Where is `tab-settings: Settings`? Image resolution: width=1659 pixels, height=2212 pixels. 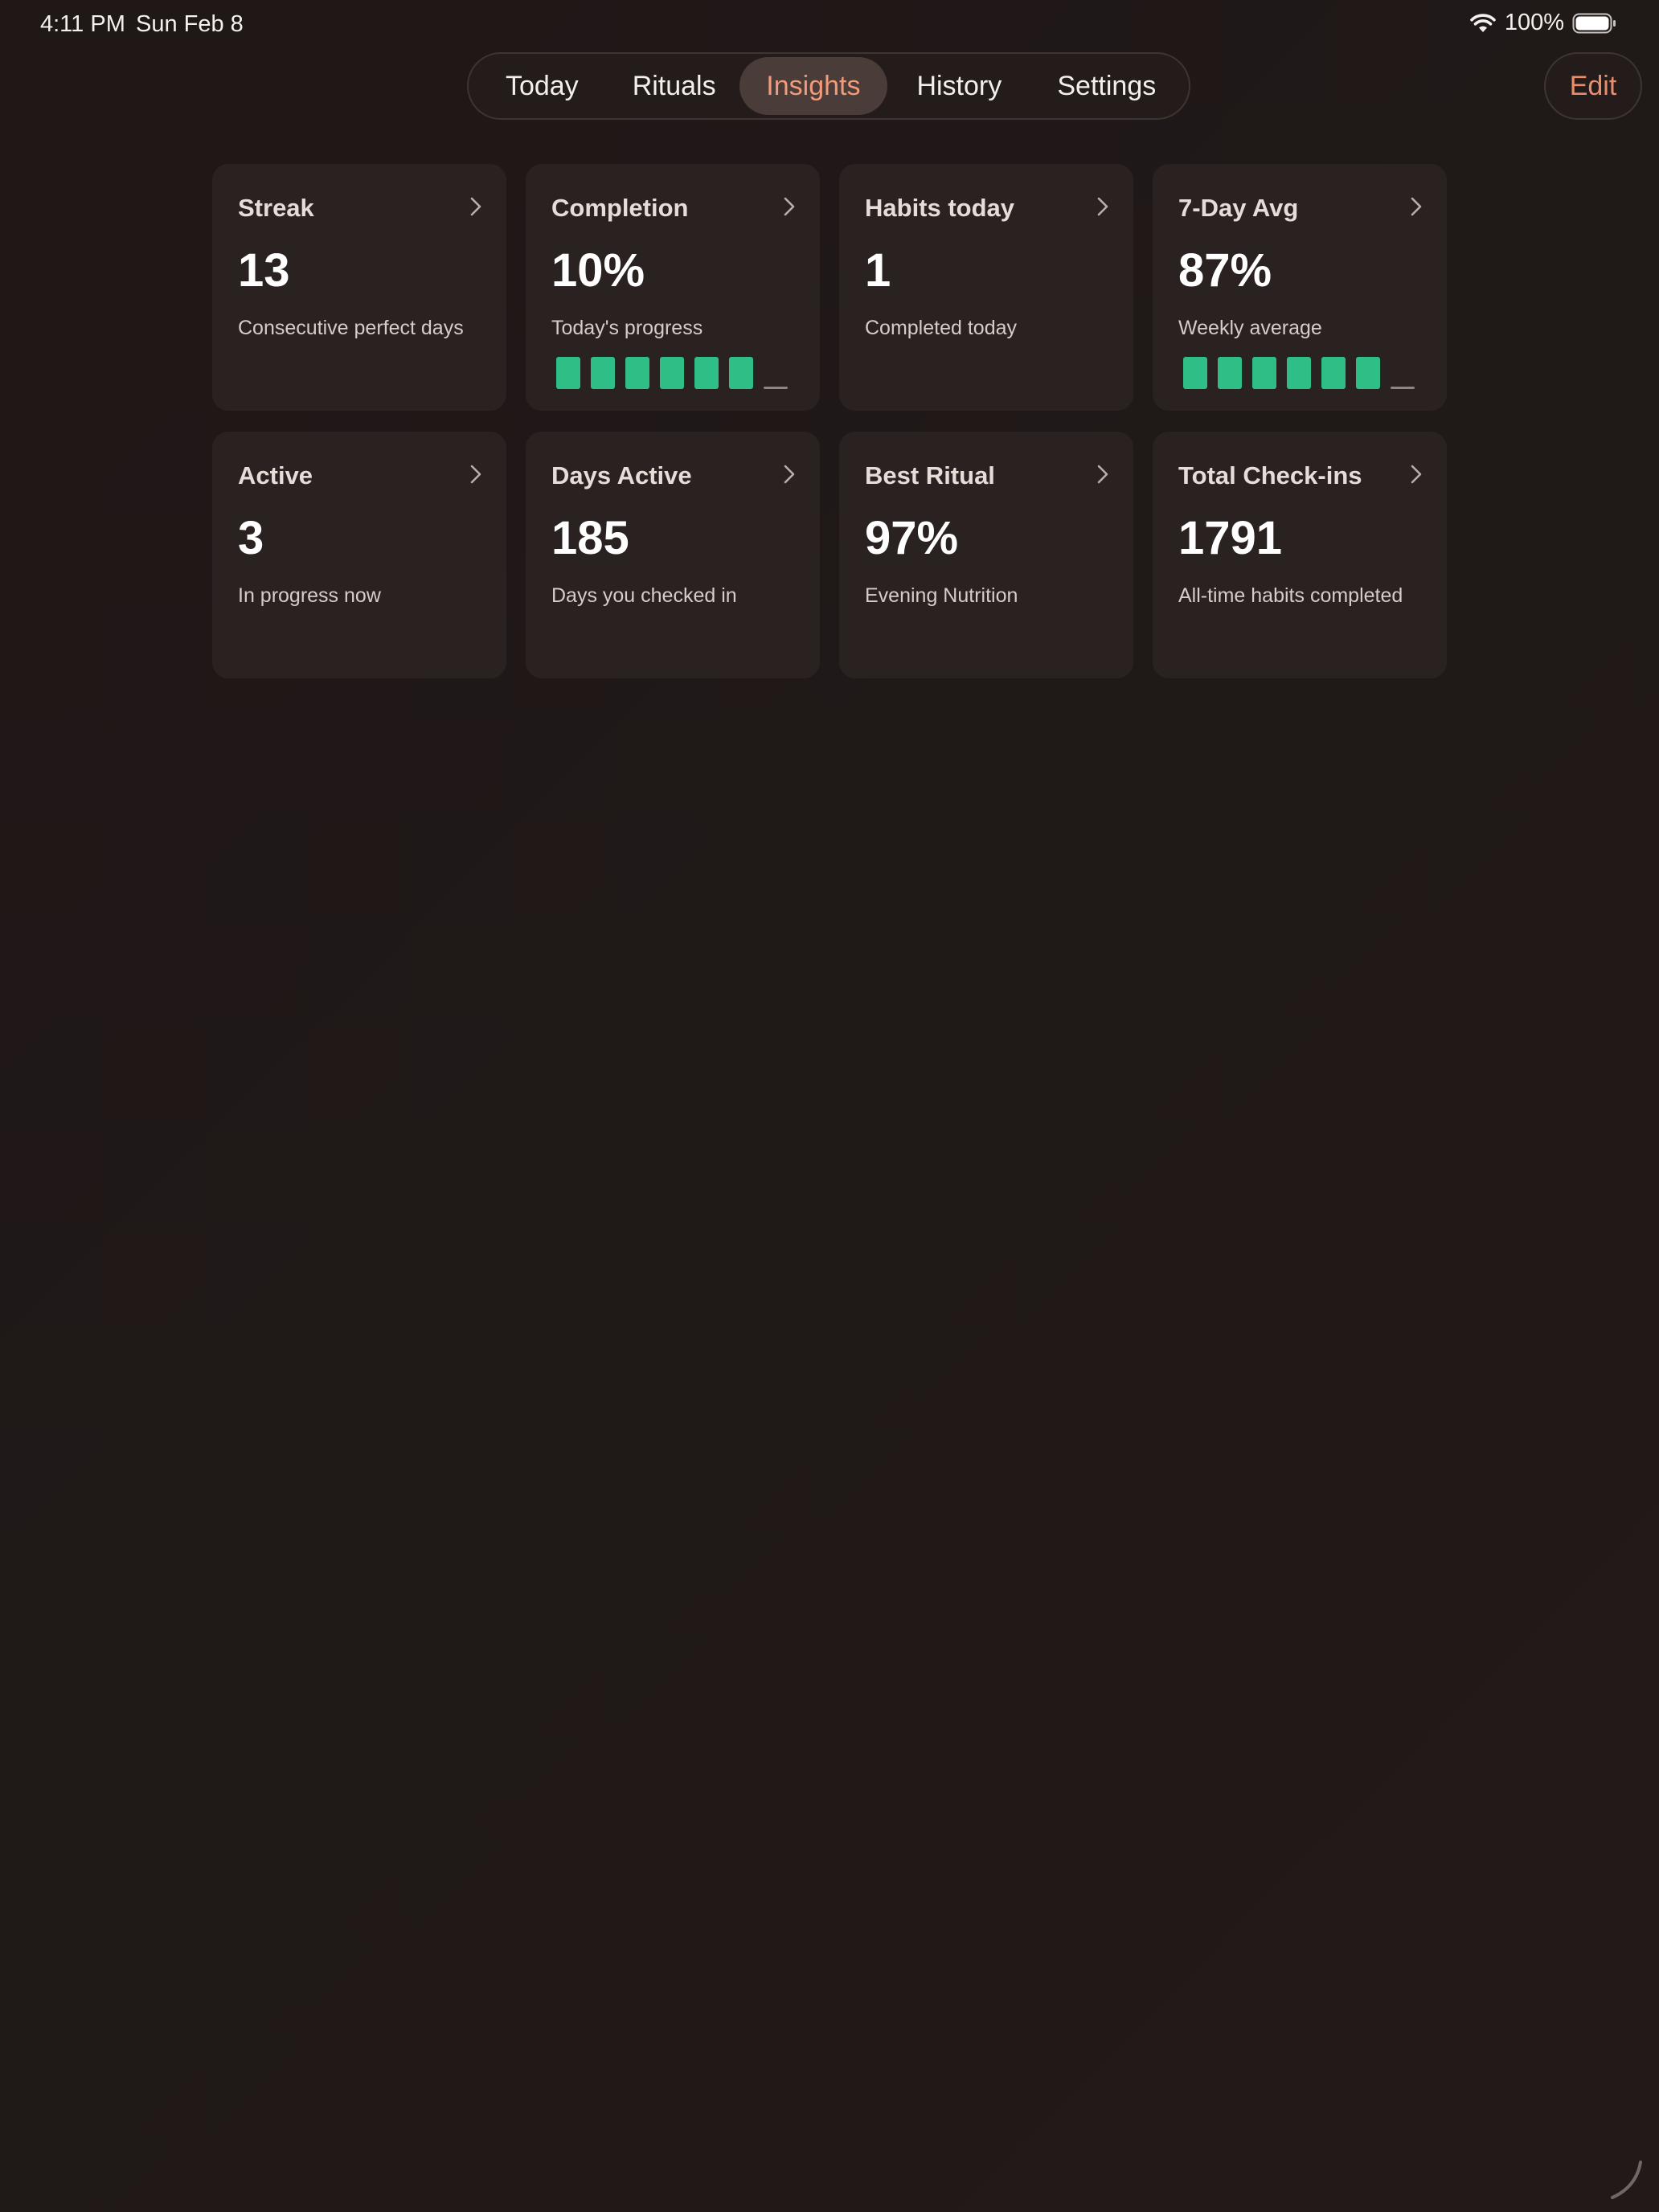 tab-settings: Settings is located at coordinates (1106, 86).